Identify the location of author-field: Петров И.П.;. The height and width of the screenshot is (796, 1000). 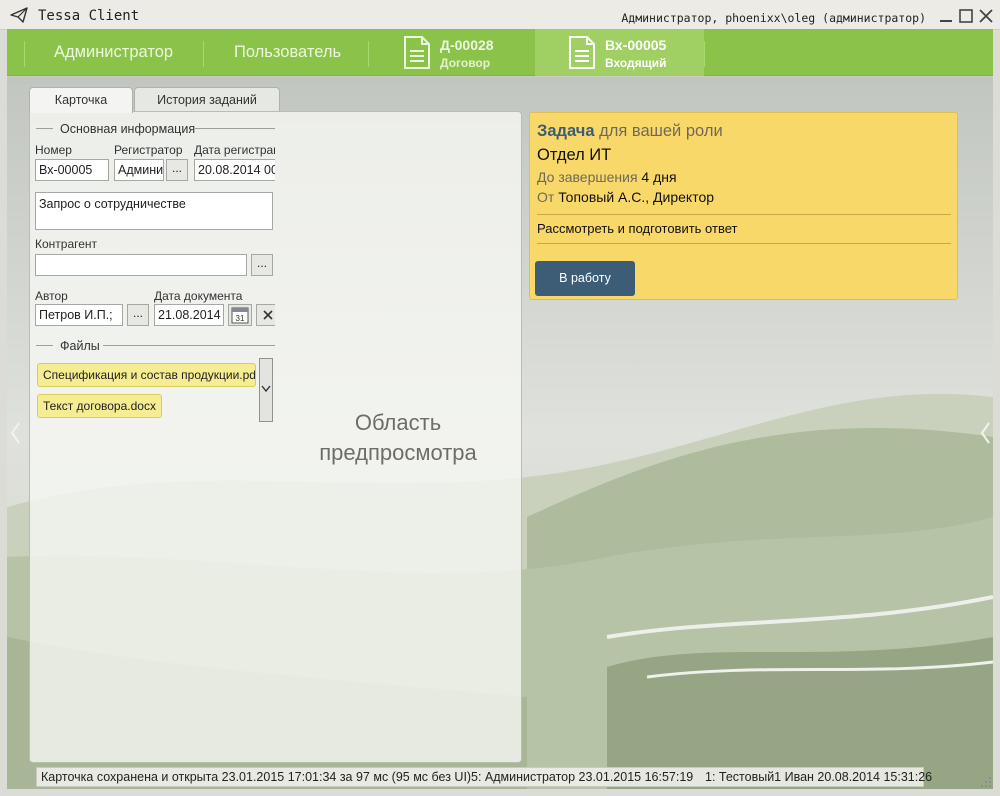
(79, 315).